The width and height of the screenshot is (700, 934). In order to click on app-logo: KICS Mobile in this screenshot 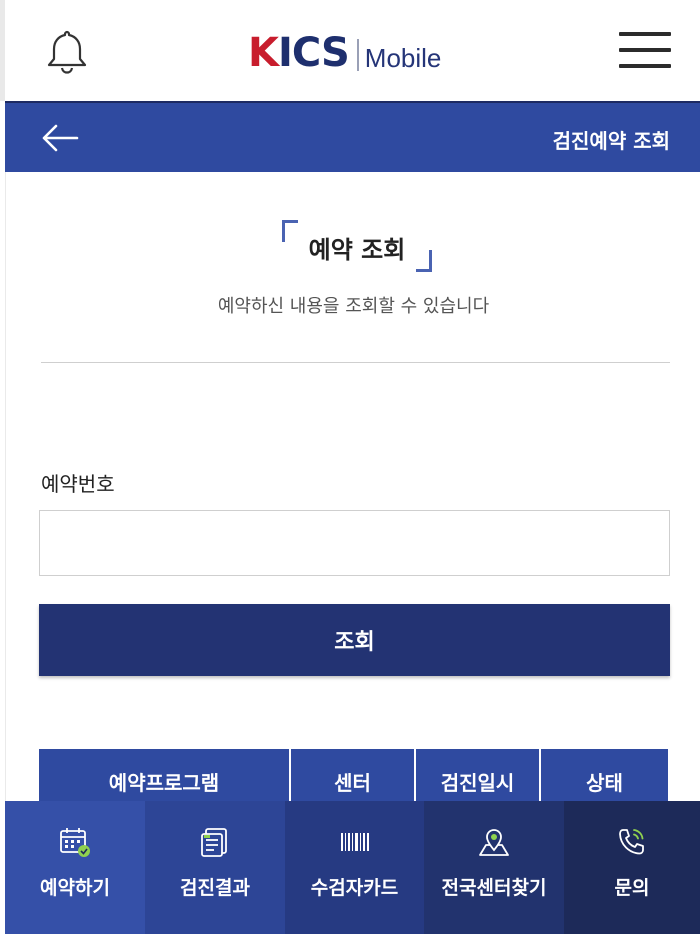, I will do `click(344, 51)`.